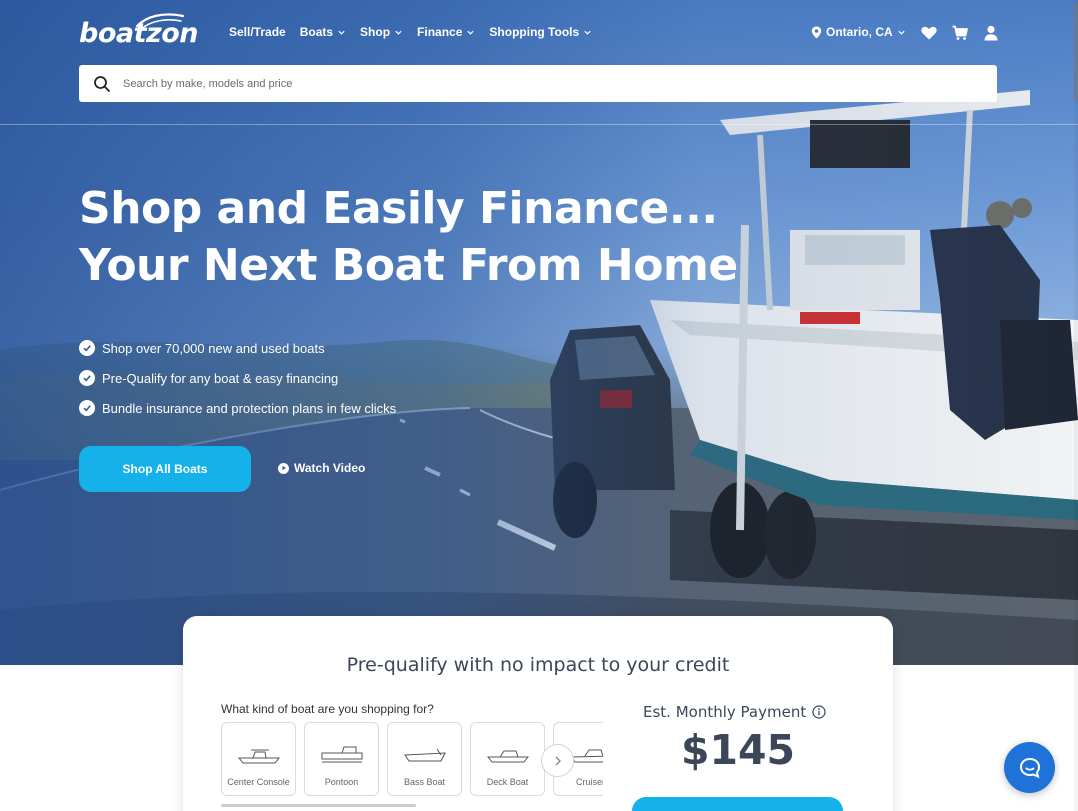  Describe the element at coordinates (737, 804) in the screenshot. I see `prequalify-button` at that location.